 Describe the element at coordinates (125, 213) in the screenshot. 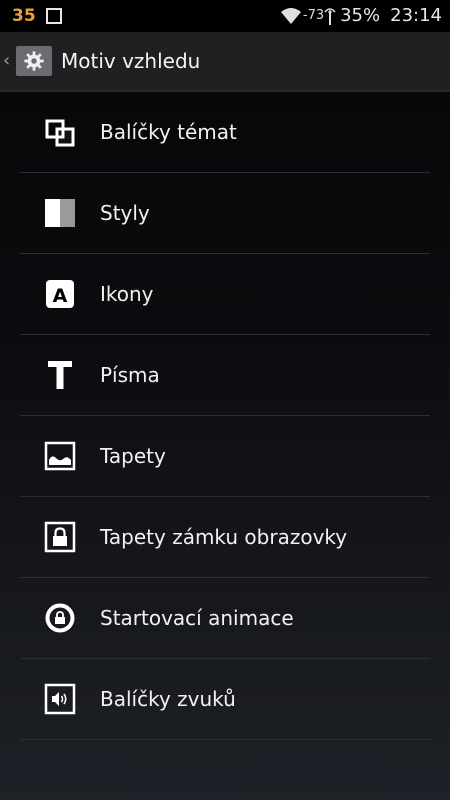

I see `menu-item-label: Styly` at that location.